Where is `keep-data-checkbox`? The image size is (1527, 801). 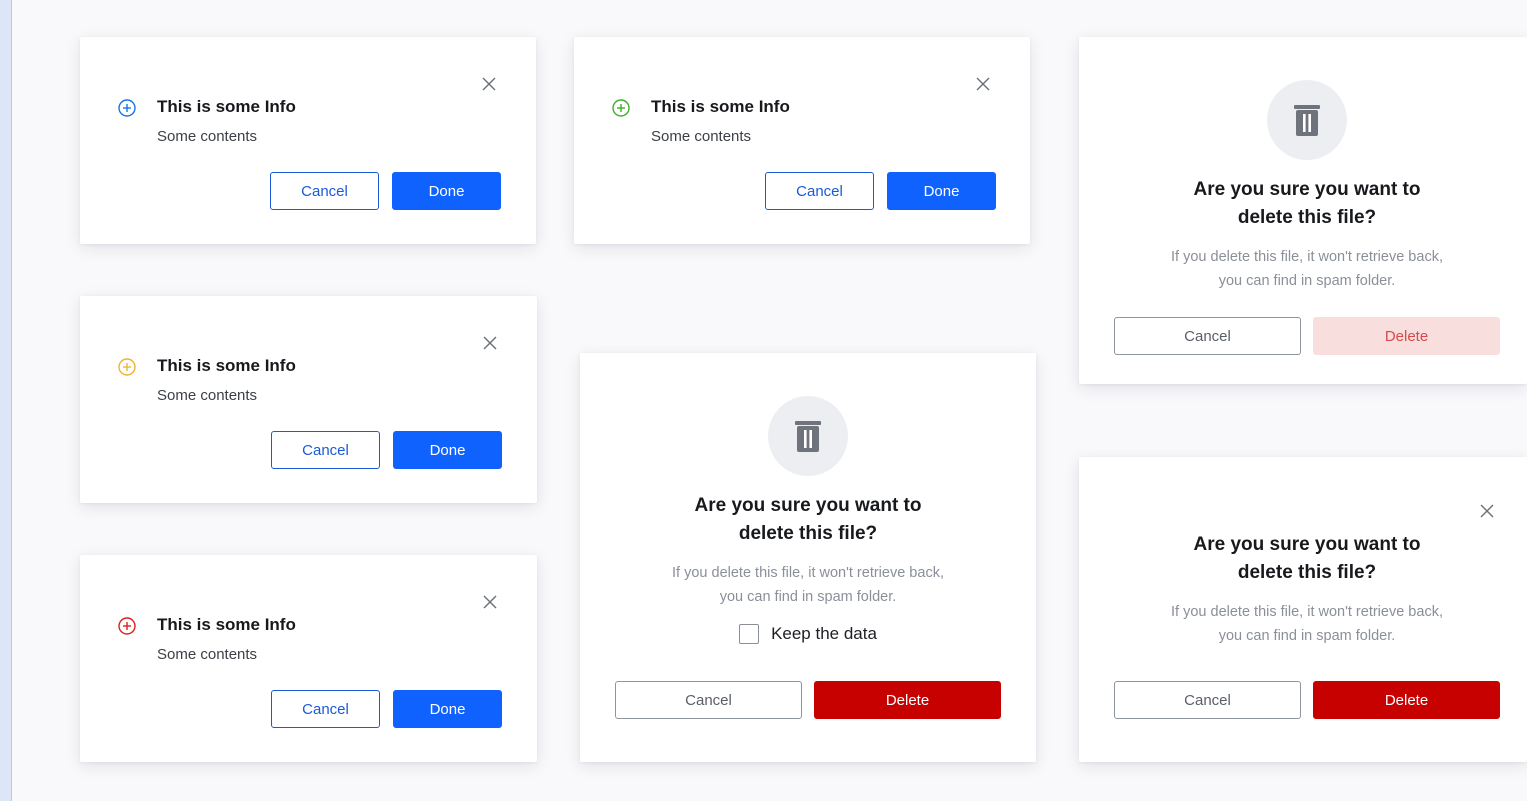
keep-data-checkbox is located at coordinates (749, 634).